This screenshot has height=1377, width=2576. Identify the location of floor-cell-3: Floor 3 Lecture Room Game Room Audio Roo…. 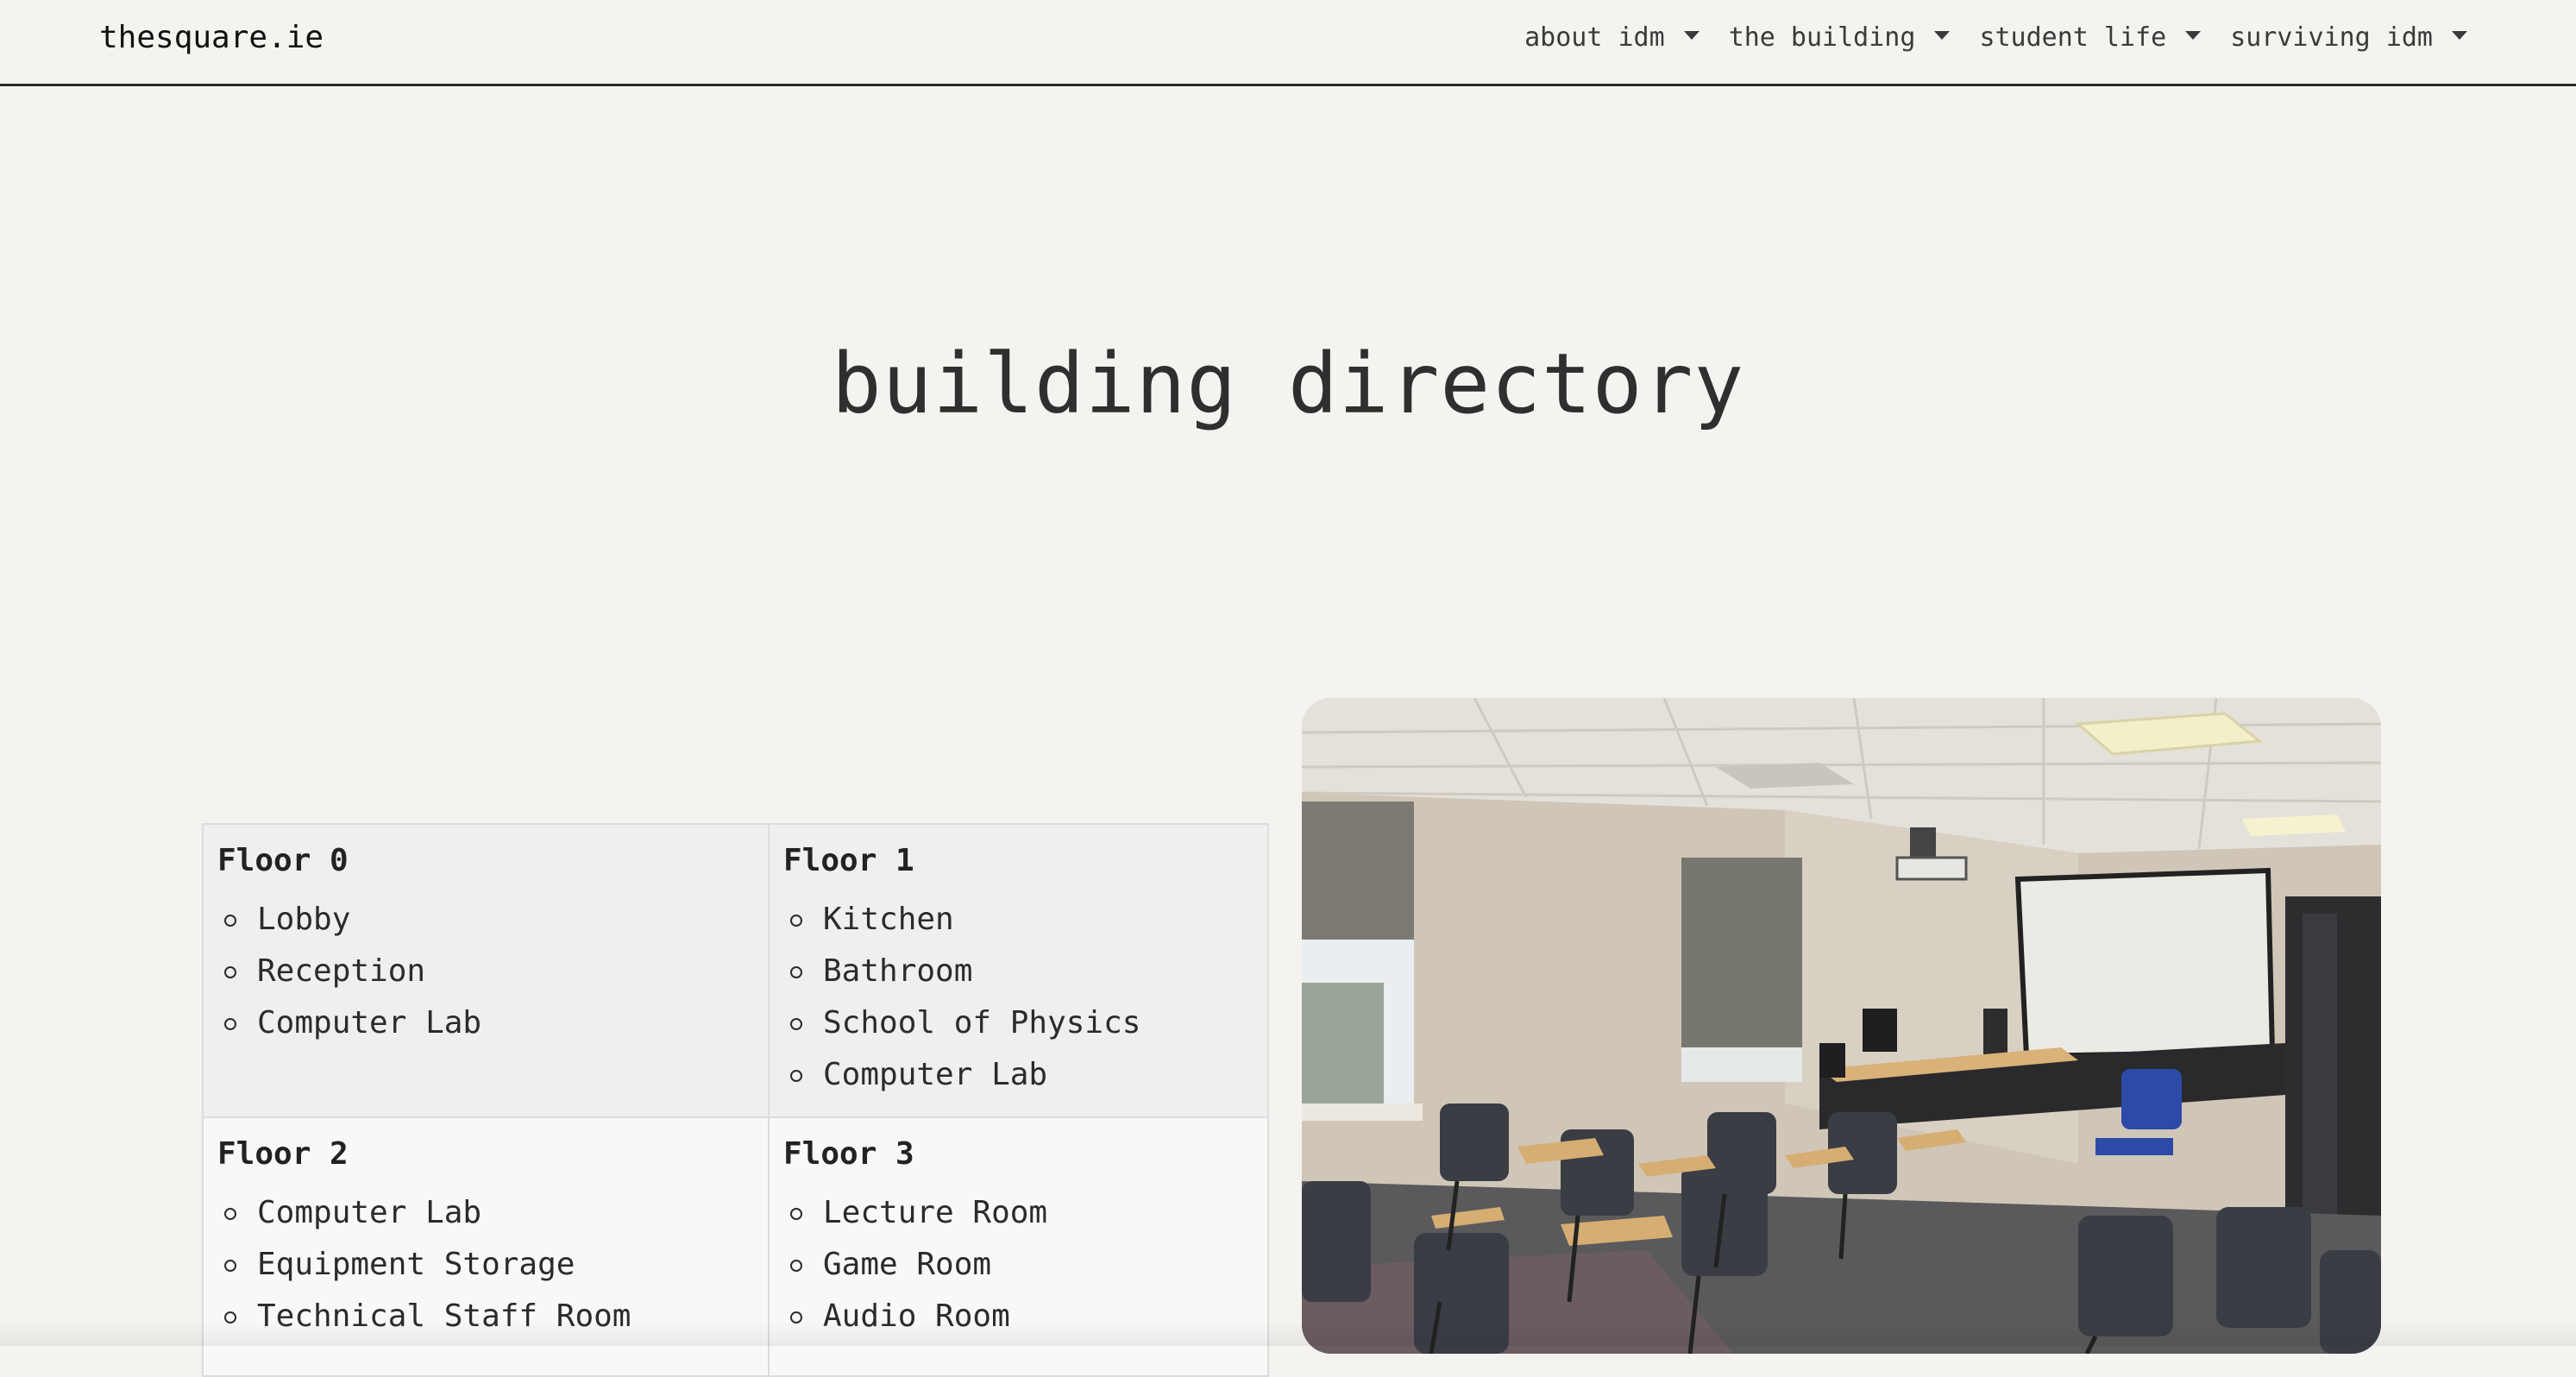
(1018, 1246).